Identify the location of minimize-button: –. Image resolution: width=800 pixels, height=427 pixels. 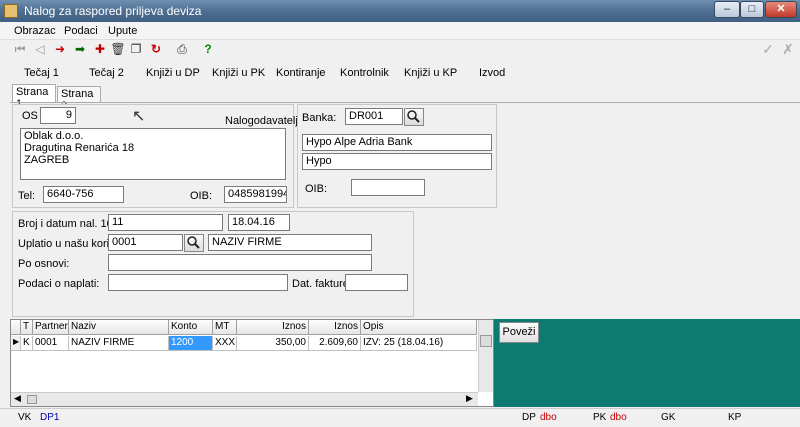
(727, 9).